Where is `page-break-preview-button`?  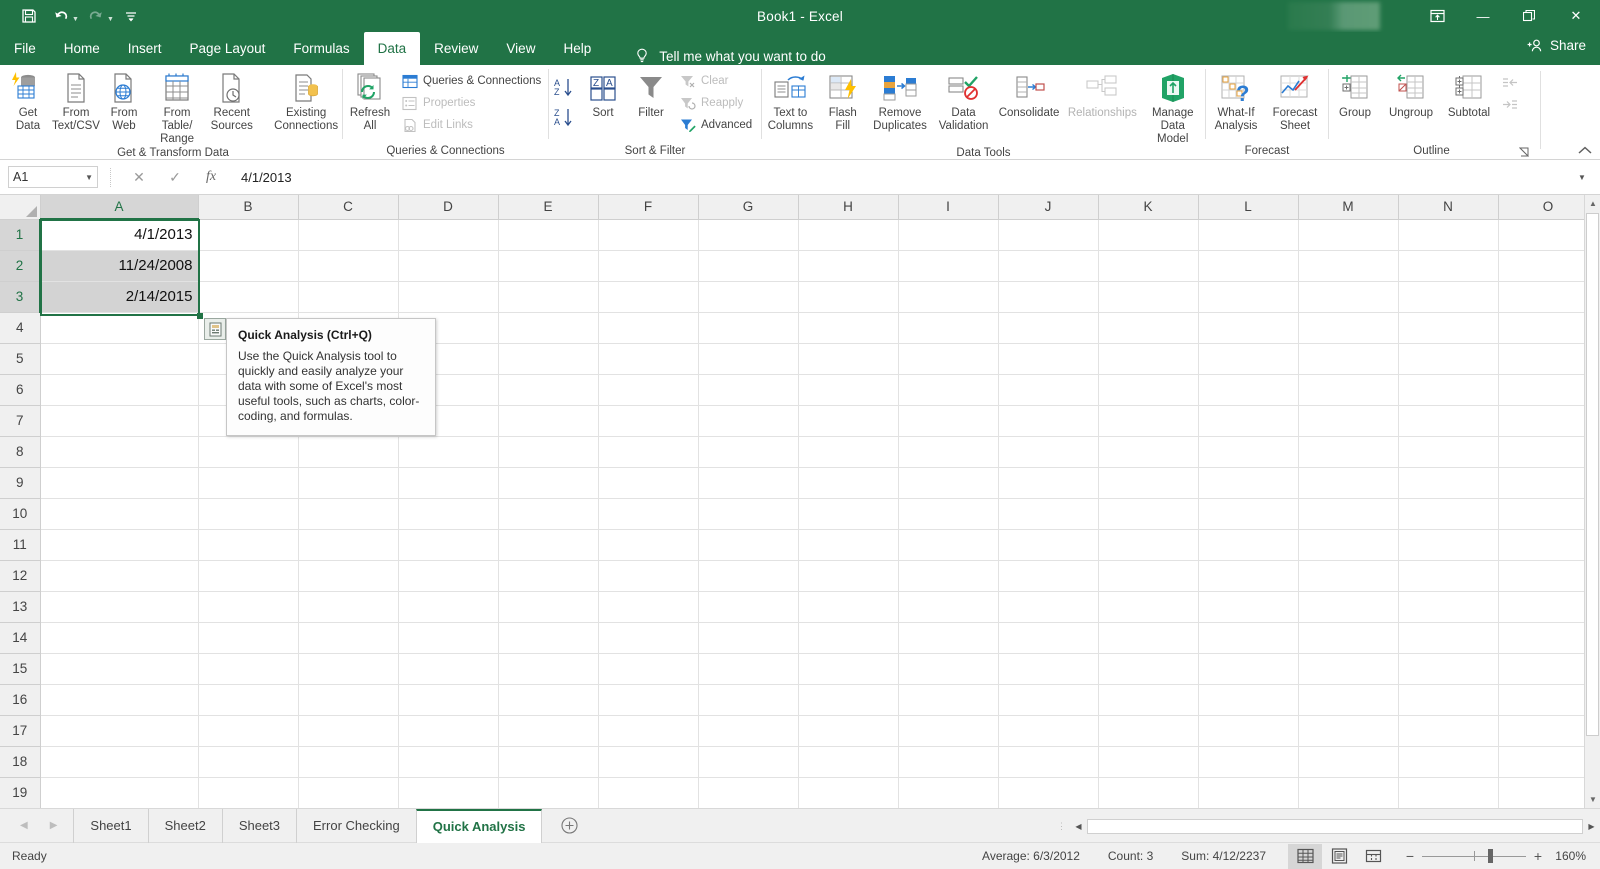 page-break-preview-button is located at coordinates (1373, 856).